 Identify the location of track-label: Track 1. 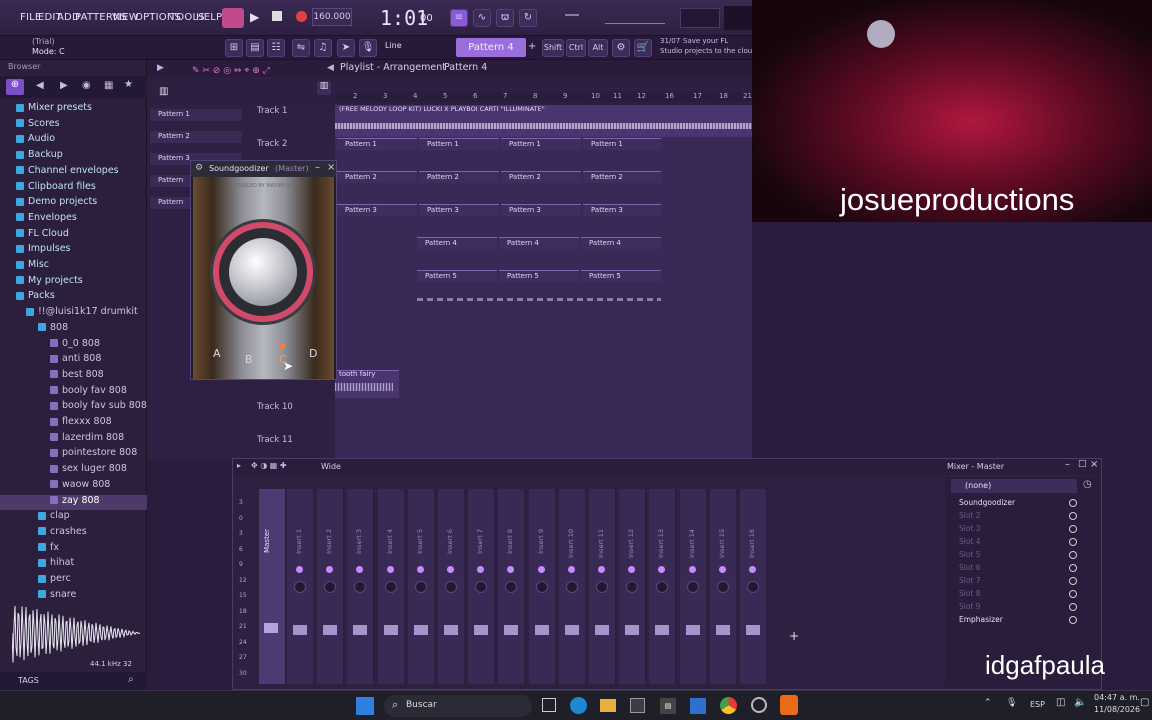
(272, 111).